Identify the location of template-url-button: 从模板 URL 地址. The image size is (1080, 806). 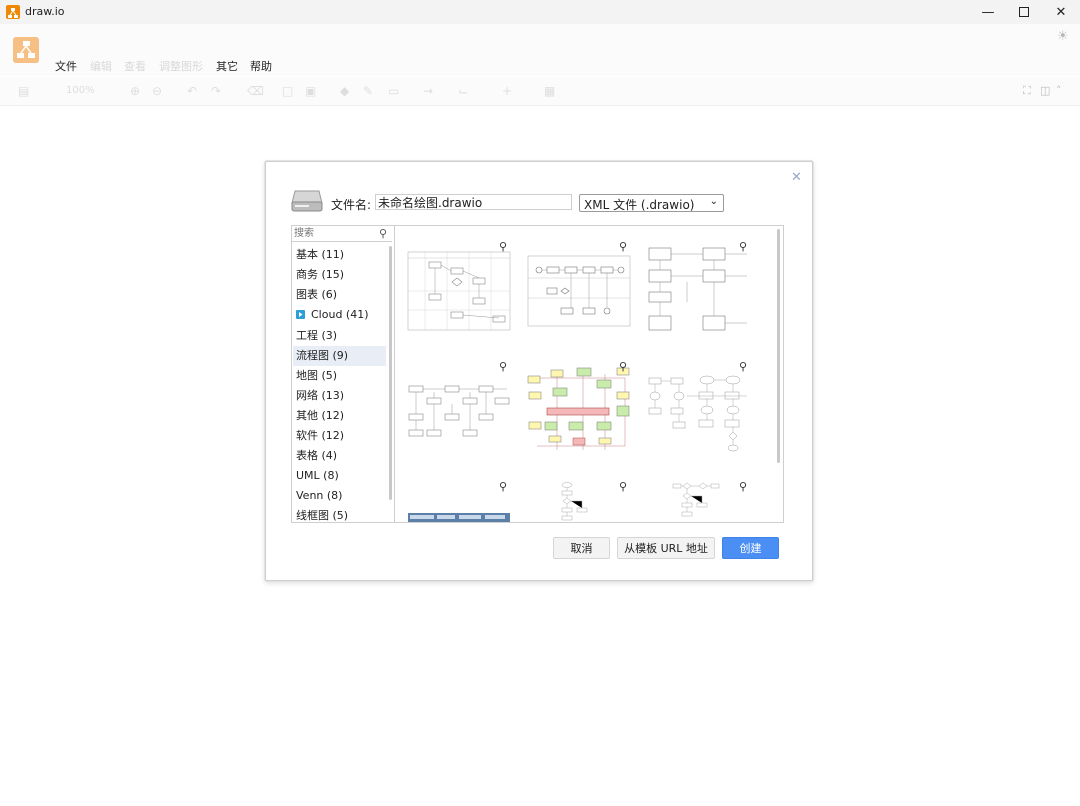
(666, 548).